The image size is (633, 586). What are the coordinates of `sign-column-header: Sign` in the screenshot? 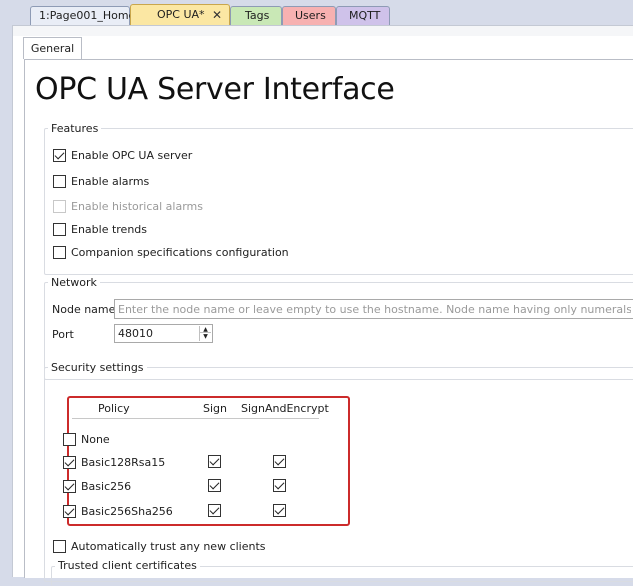 It's located at (215, 408).